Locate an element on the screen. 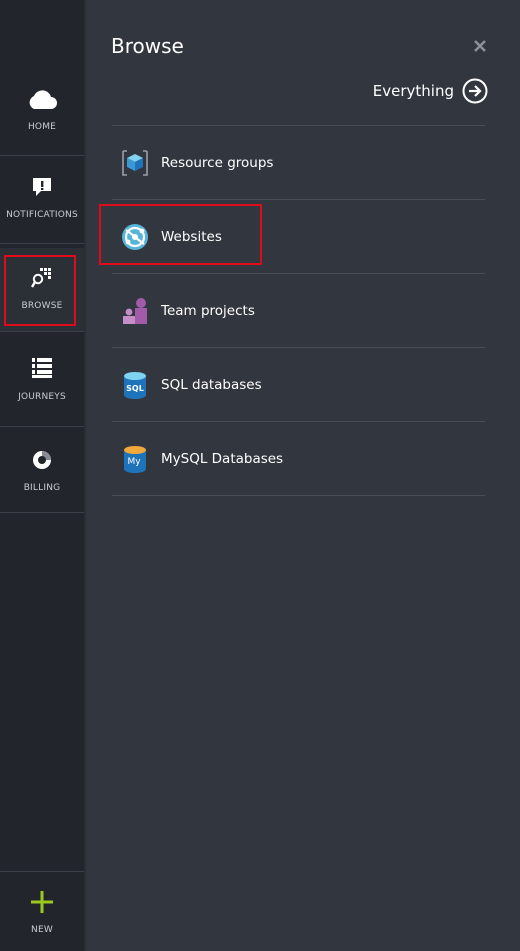 Image resolution: width=520 pixels, height=951 pixels. nav-browse: BROWSE is located at coordinates (42, 290).